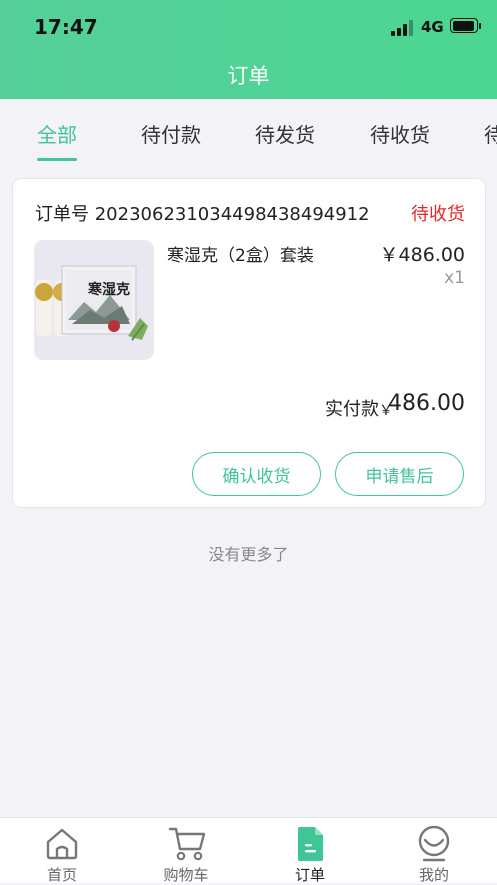  I want to click on confirm-receipt-button: 确认收货, so click(256, 474).